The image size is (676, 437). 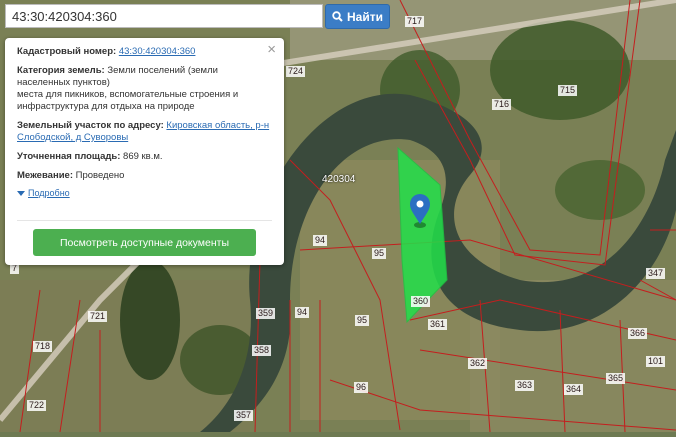 I want to click on parcel-label: 361, so click(x=438, y=324).